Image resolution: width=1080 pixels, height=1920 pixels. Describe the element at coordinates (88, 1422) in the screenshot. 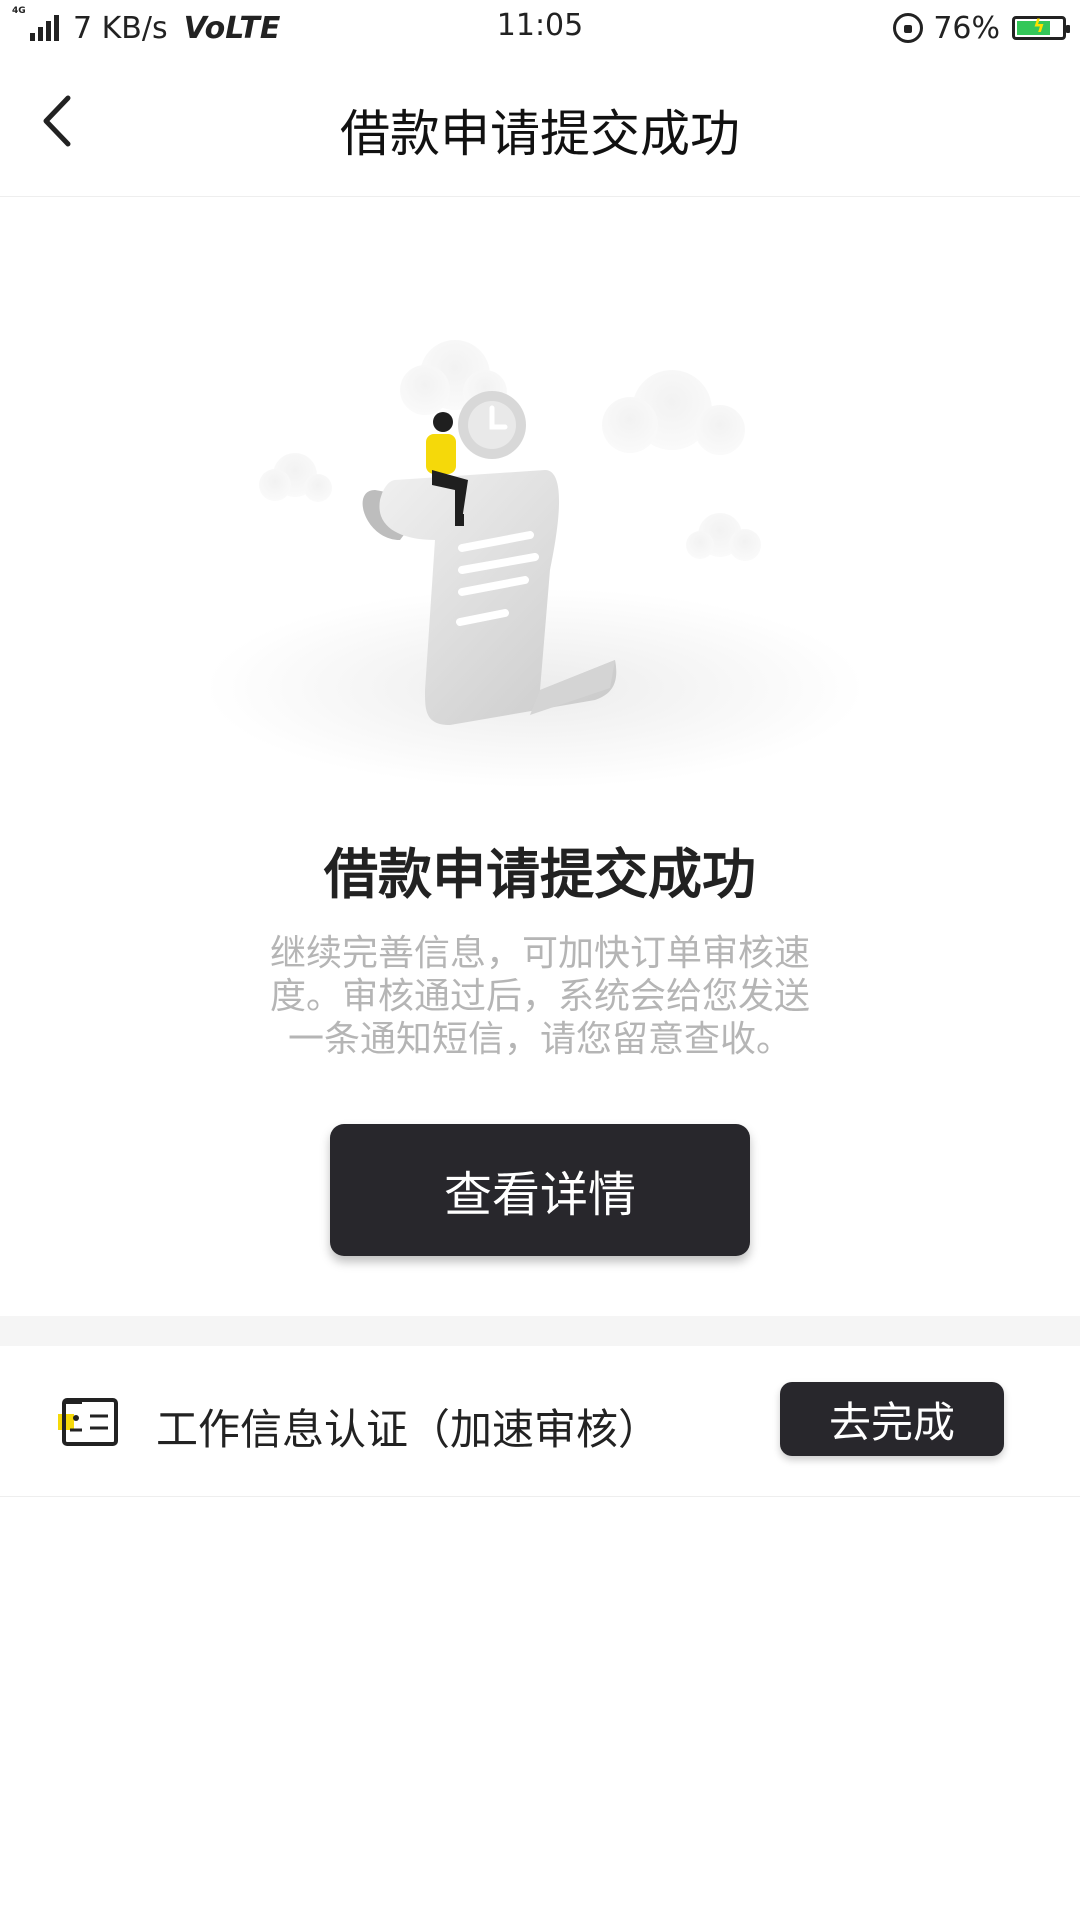

I see `id-card-icon` at that location.